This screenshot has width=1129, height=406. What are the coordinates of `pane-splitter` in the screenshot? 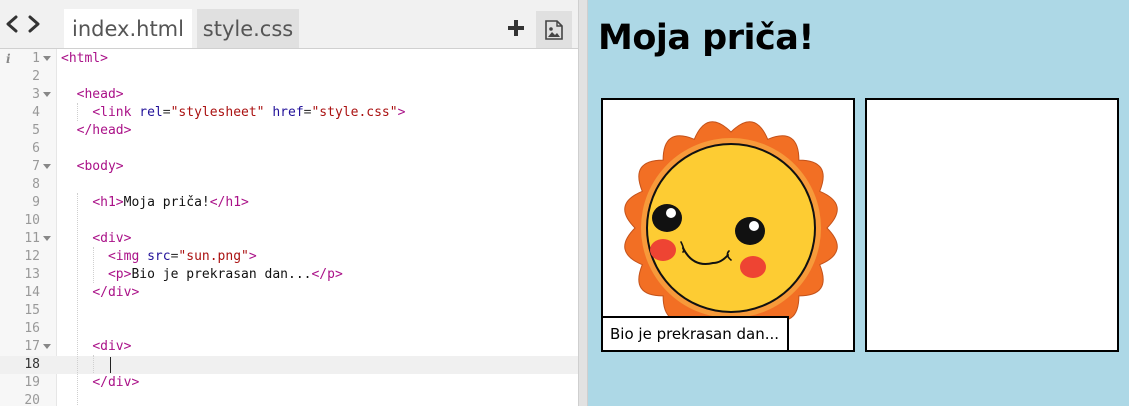 It's located at (583, 203).